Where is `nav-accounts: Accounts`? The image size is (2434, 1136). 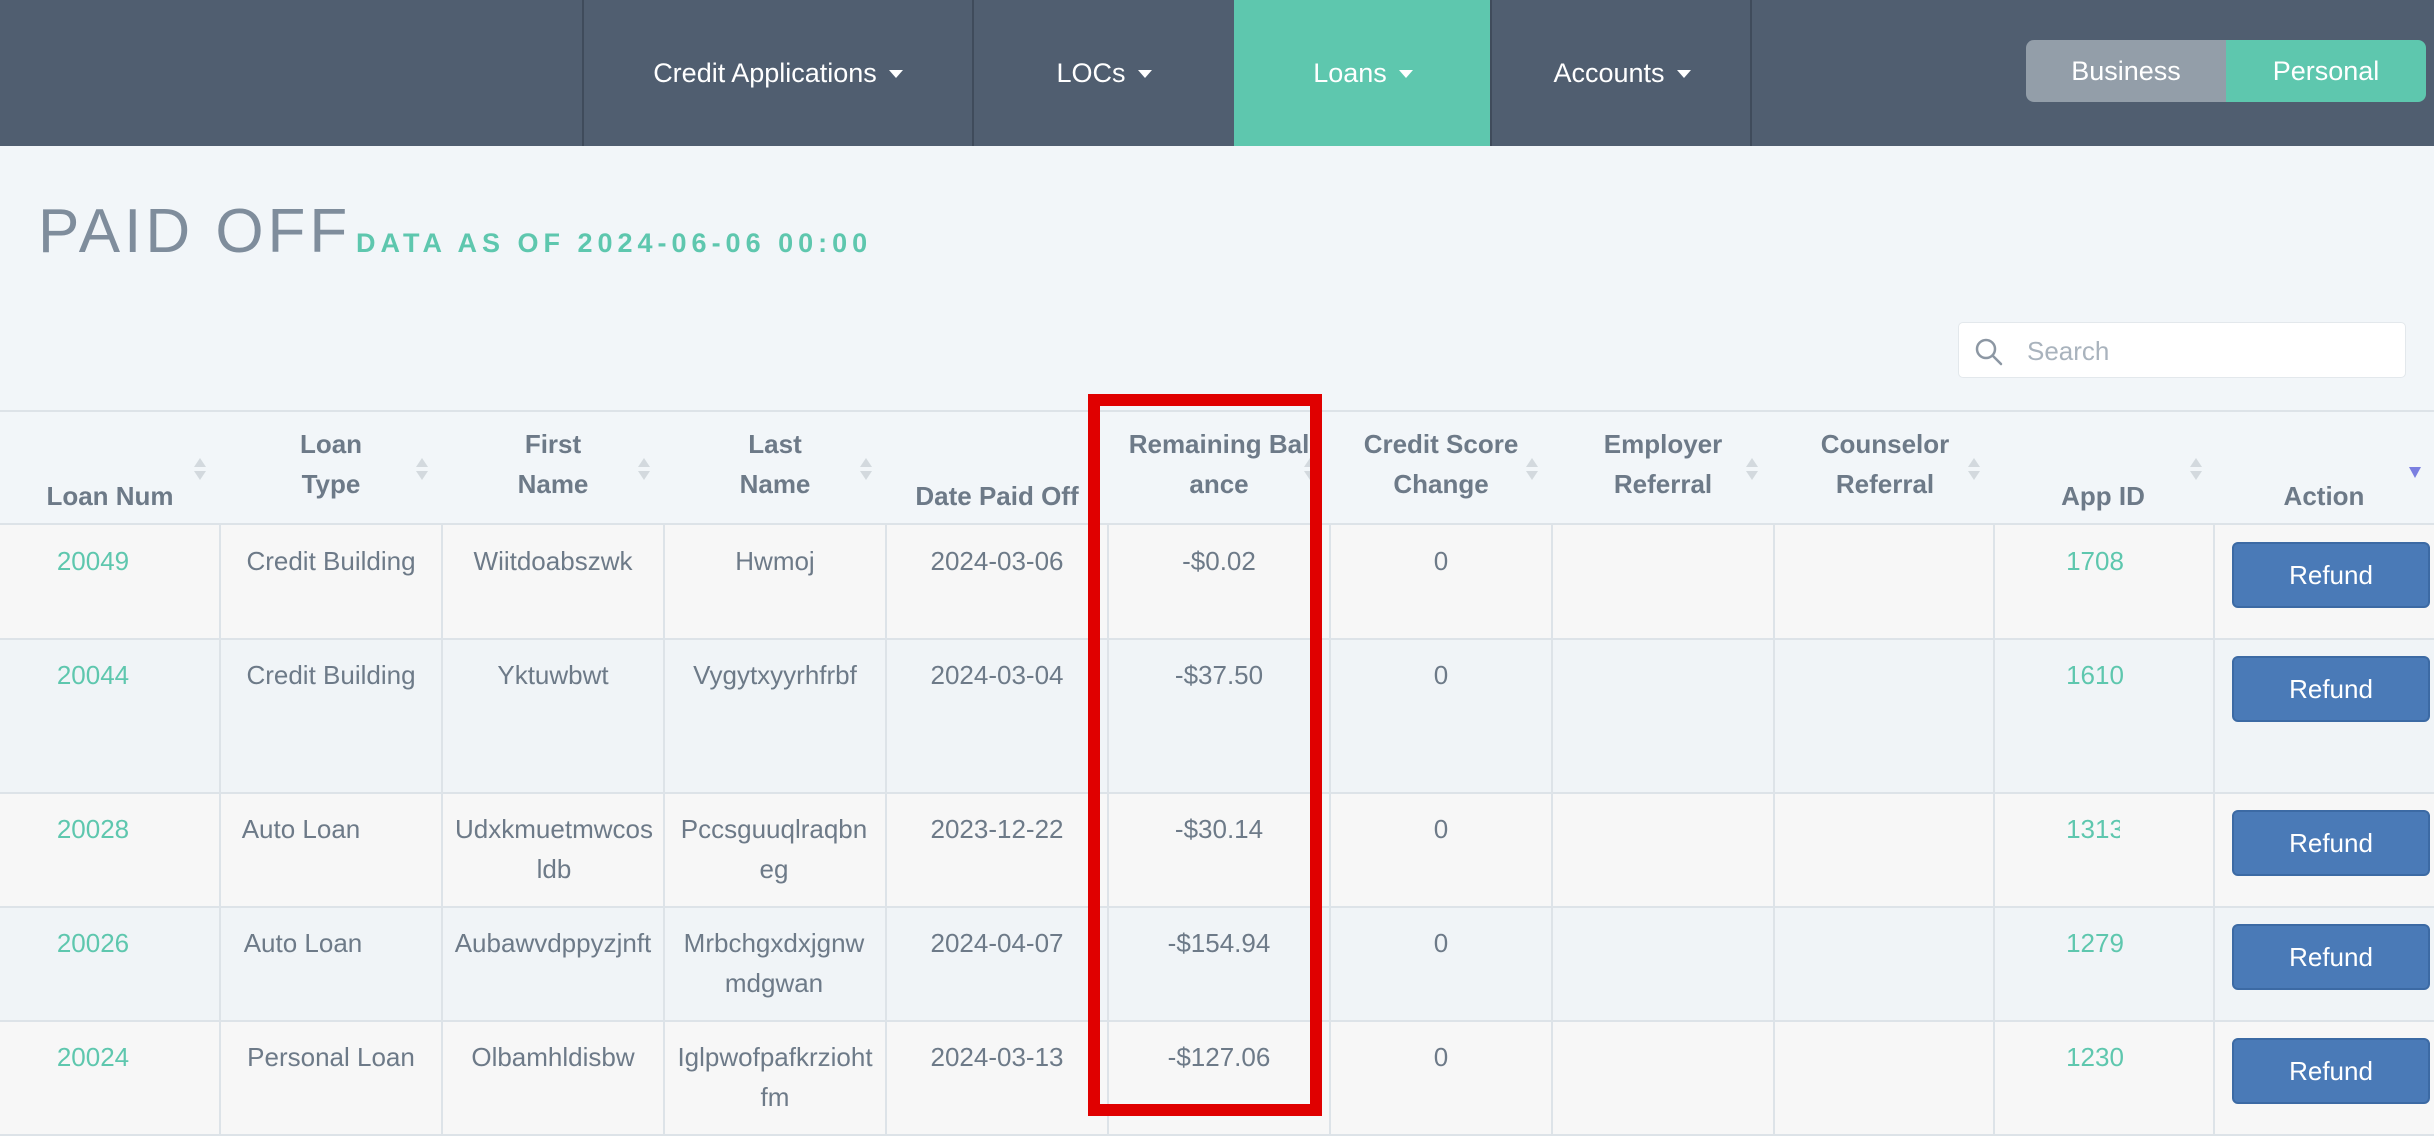 nav-accounts: Accounts is located at coordinates (1621, 73).